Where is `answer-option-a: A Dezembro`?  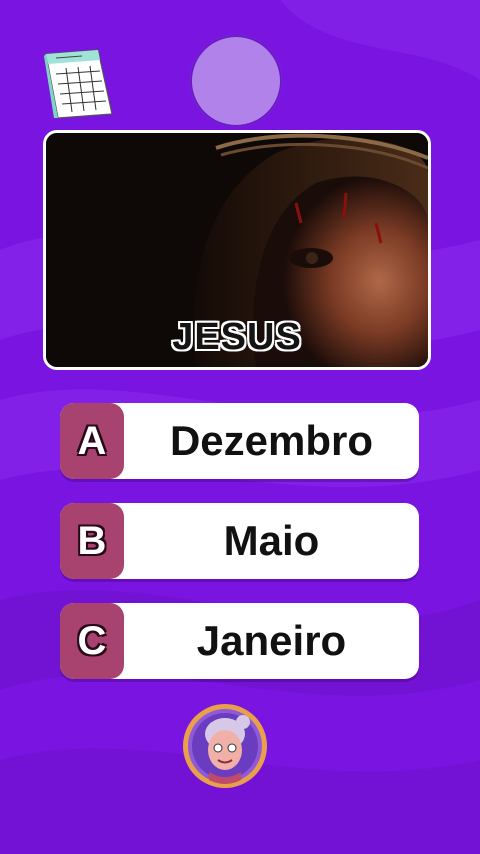
answer-option-a: A Dezembro is located at coordinates (239, 441).